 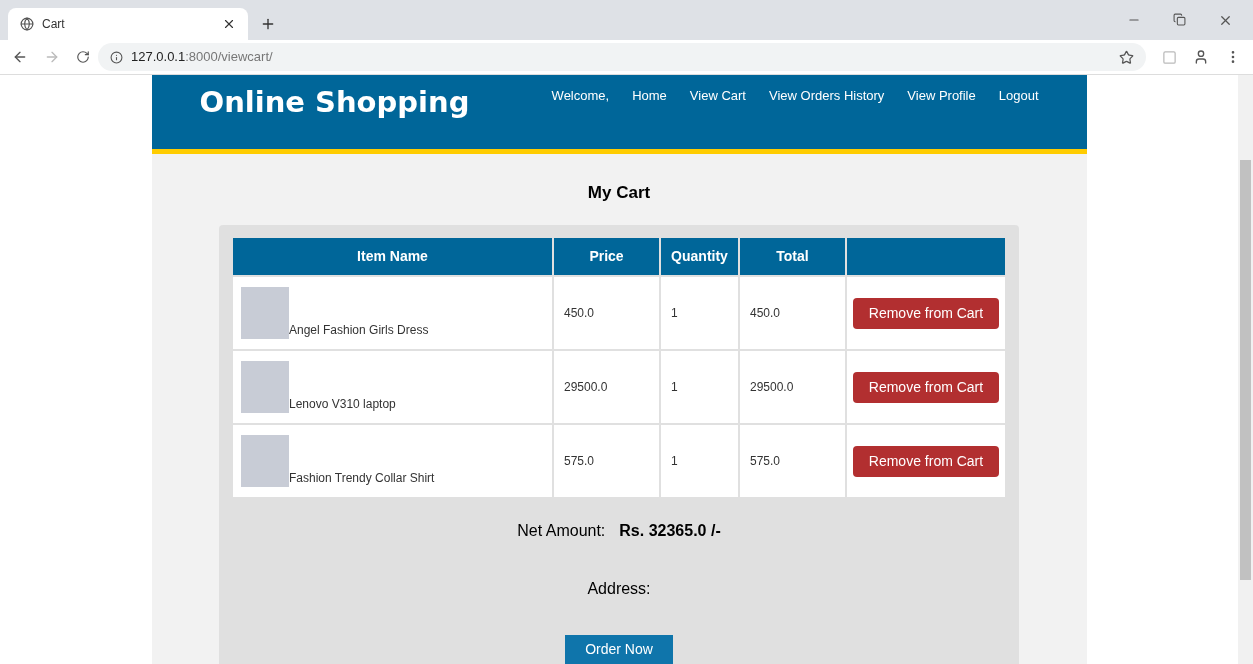 I want to click on browser-tab: Cart, so click(x=128, y=24).